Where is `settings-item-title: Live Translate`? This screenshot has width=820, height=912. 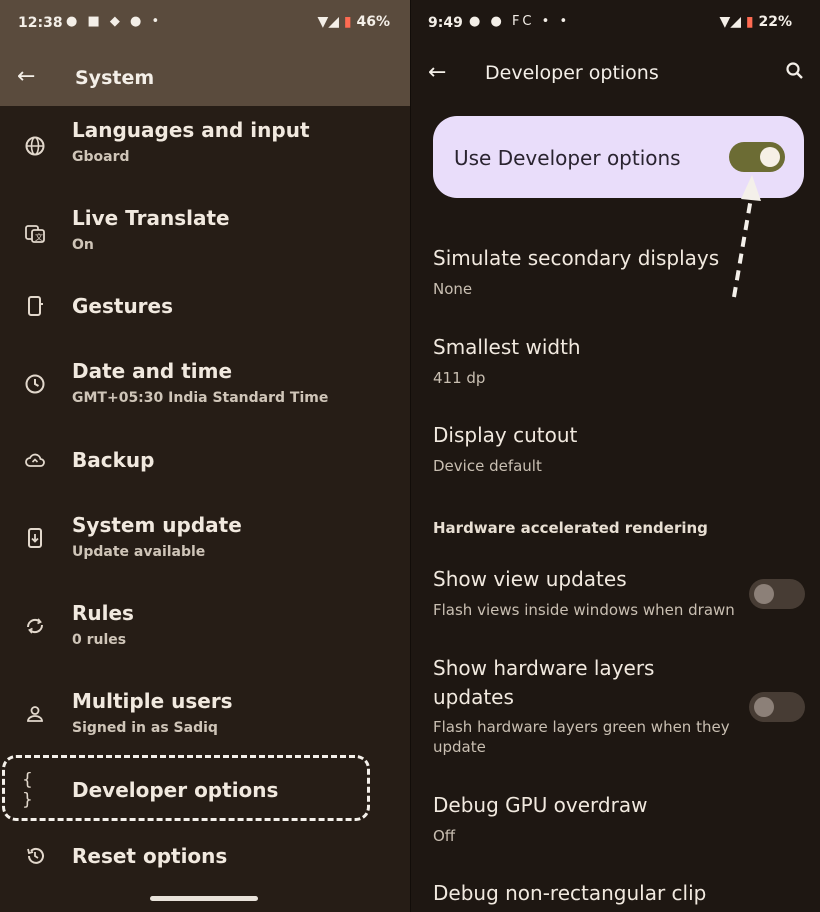
settings-item-title: Live Translate is located at coordinates (151, 218).